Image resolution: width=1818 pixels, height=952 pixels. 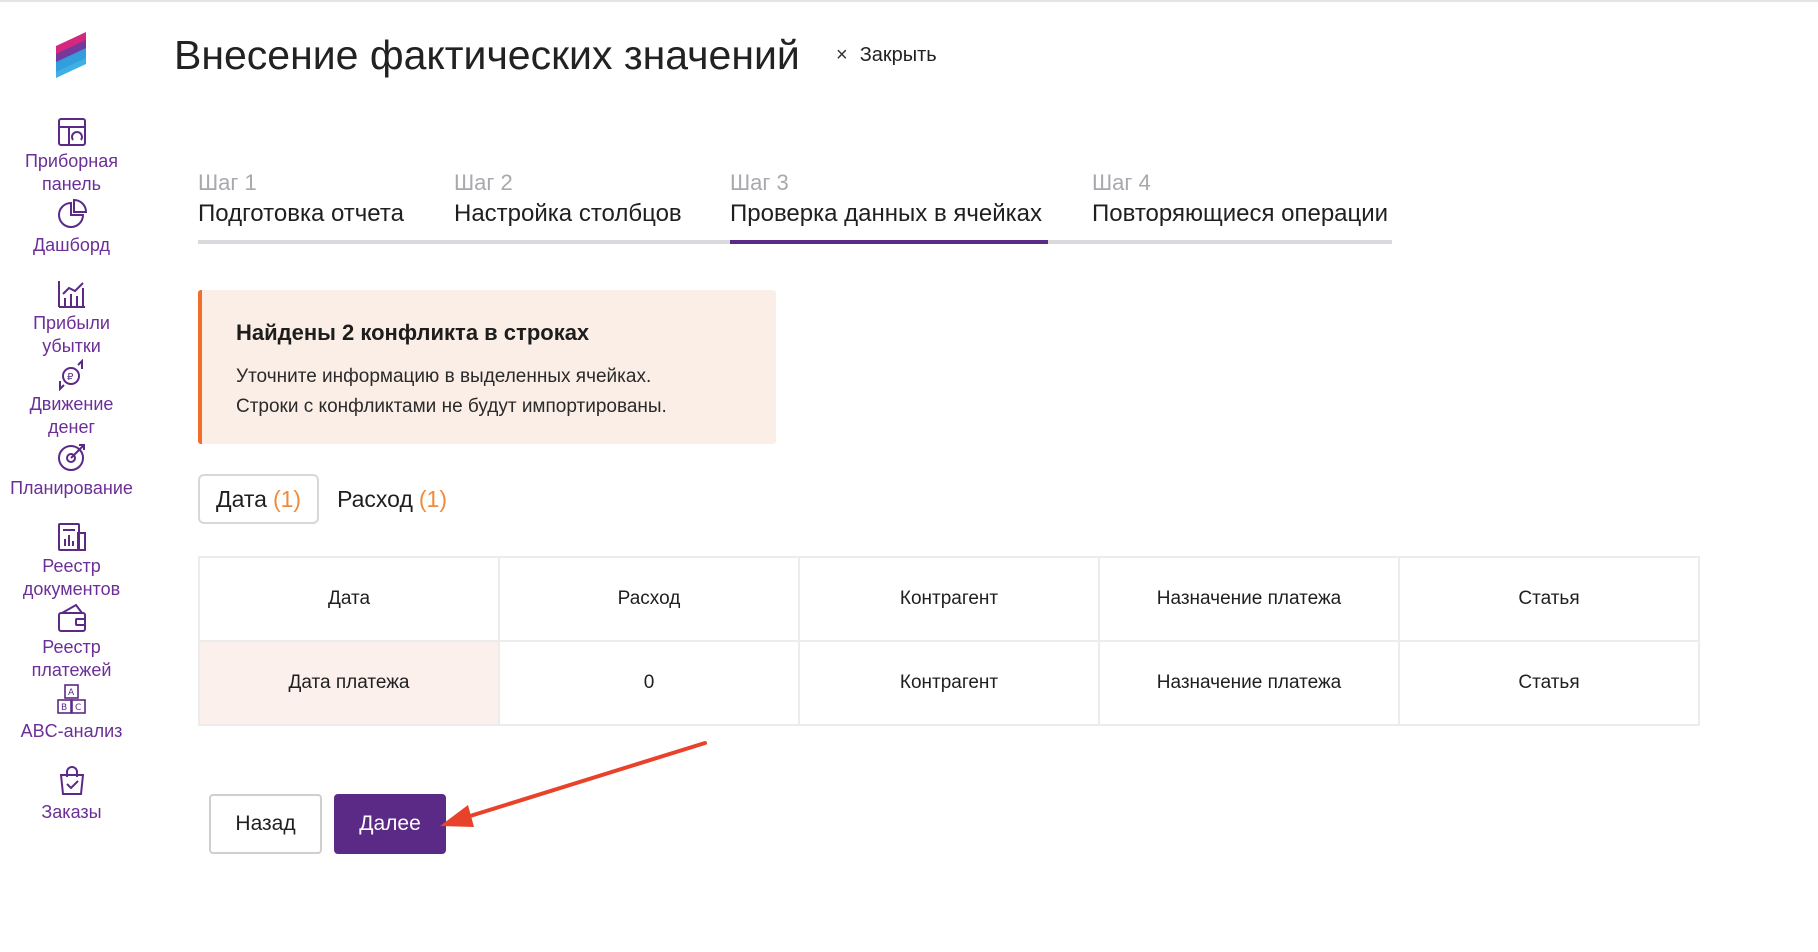 I want to click on table-cell-conflict: Дата платежа, so click(x=349, y=683).